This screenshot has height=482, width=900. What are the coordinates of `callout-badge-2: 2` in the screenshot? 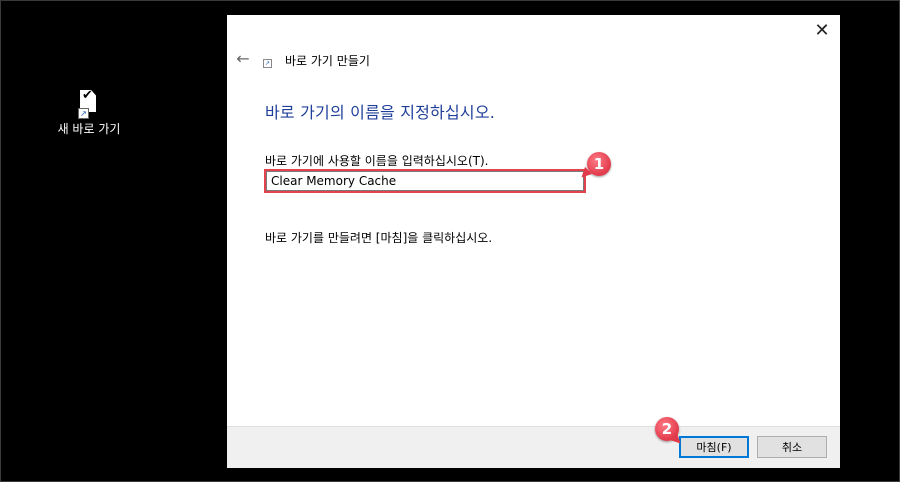 It's located at (670, 432).